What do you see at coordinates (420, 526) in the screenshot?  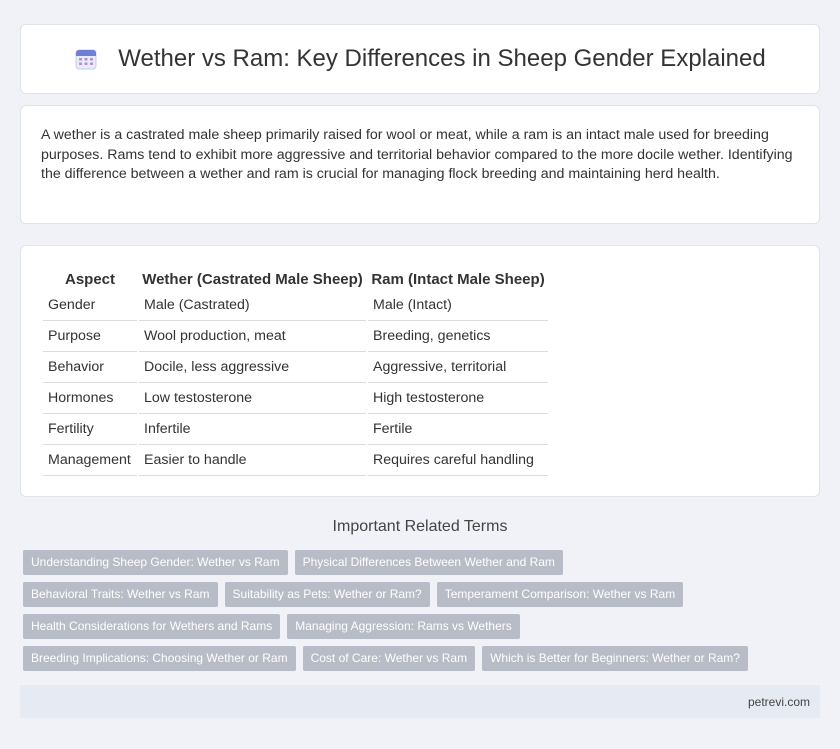 I see `related-terms-title: Important Related Terms` at bounding box center [420, 526].